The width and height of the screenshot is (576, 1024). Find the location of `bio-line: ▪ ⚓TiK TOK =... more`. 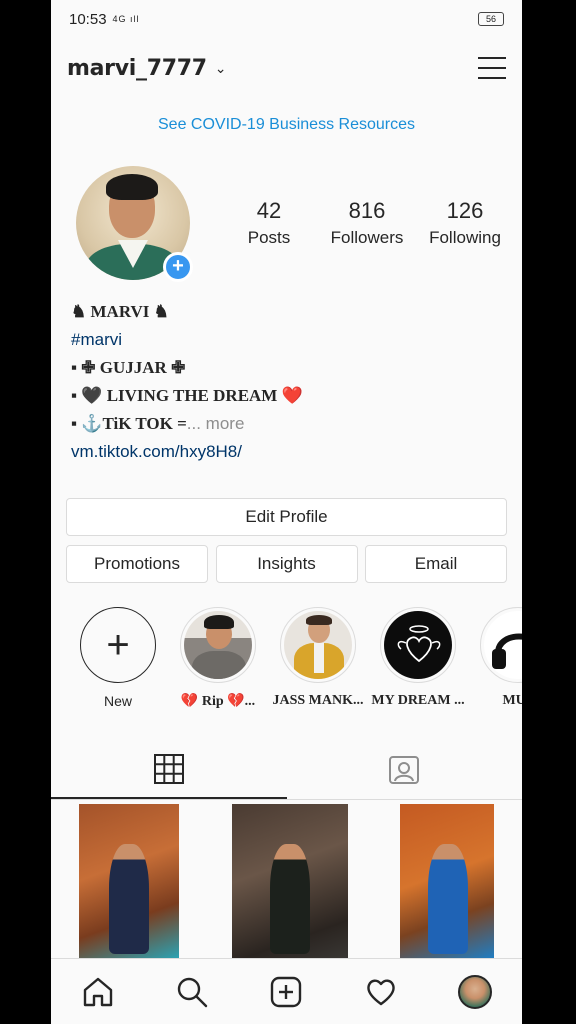

bio-line: ▪ ⚓TiK TOK =... more is located at coordinates (158, 423).